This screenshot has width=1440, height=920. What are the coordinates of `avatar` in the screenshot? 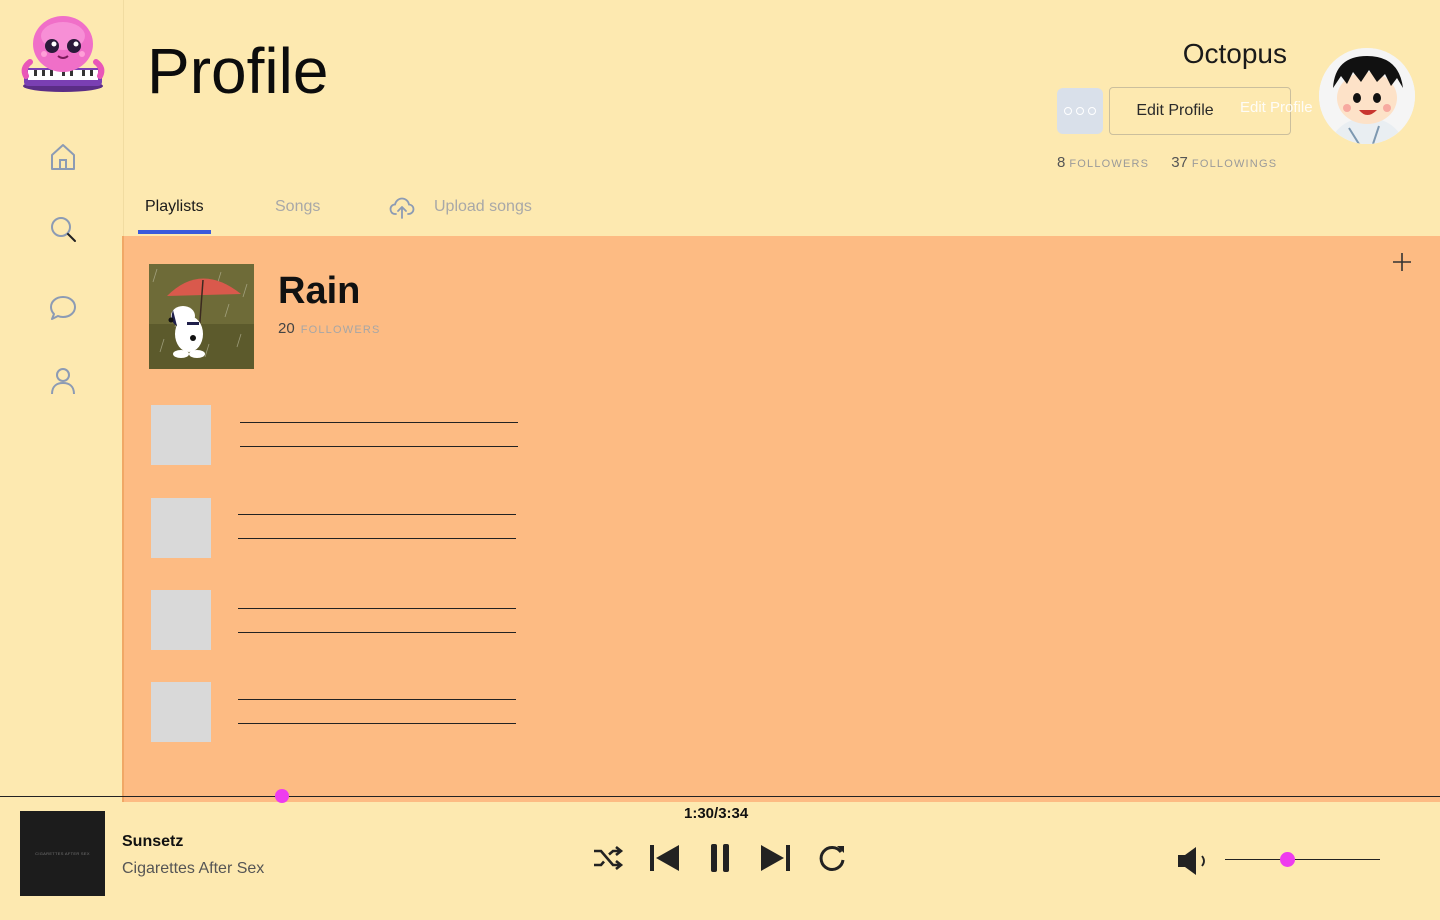 It's located at (1367, 96).